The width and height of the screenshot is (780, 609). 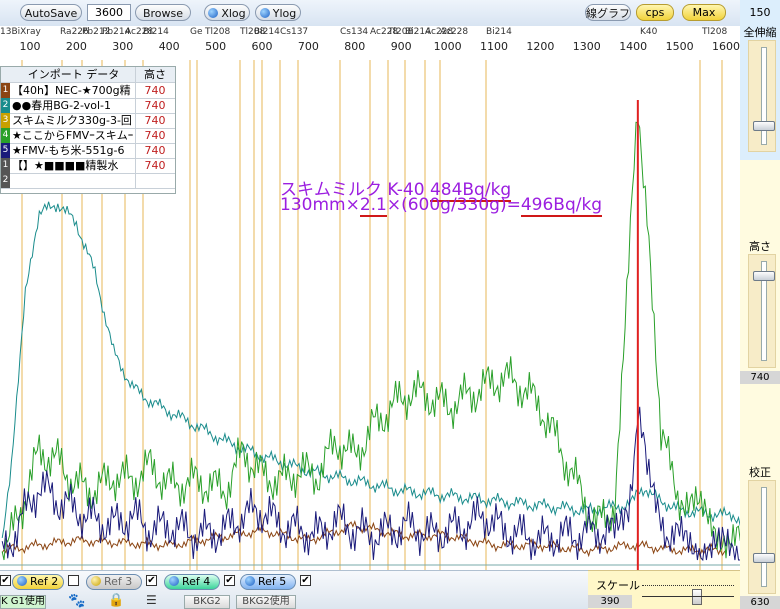 What do you see at coordinates (540, 46) in the screenshot?
I see `x-tick-label: 1200` at bounding box center [540, 46].